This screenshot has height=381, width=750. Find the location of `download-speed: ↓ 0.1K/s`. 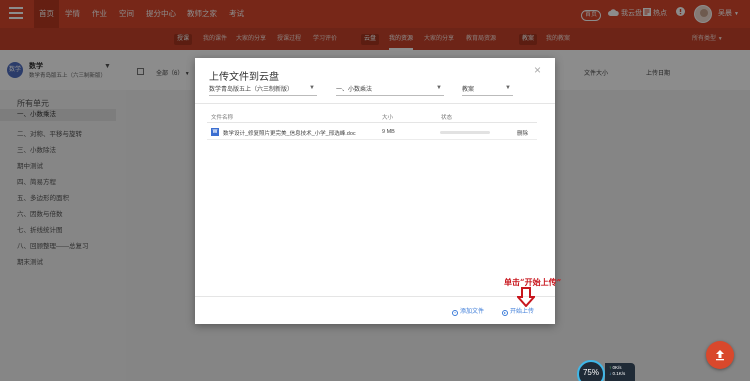

download-speed: ↓ 0.1K/s is located at coordinates (617, 373).